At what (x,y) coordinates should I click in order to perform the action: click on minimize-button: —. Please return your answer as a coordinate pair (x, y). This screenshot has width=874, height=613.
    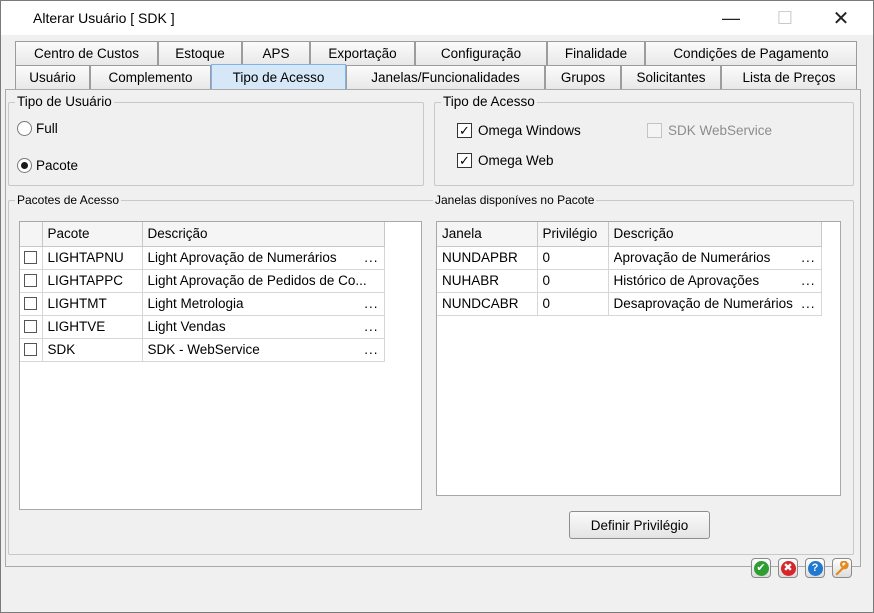
    Looking at the image, I should click on (731, 18).